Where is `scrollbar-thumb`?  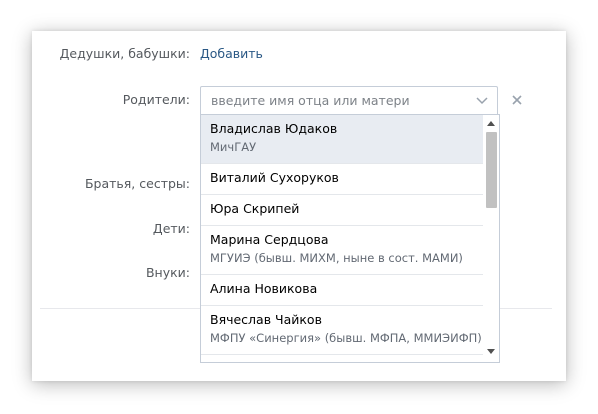 scrollbar-thumb is located at coordinates (491, 170).